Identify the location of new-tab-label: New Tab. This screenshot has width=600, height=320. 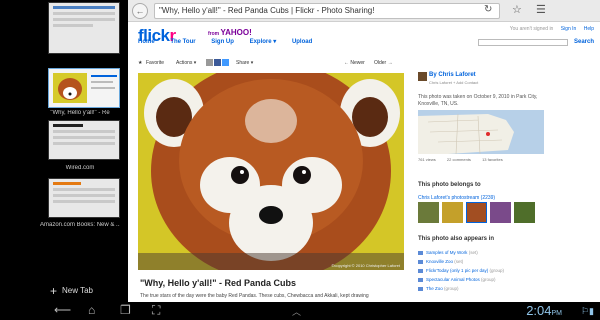
(77, 291).